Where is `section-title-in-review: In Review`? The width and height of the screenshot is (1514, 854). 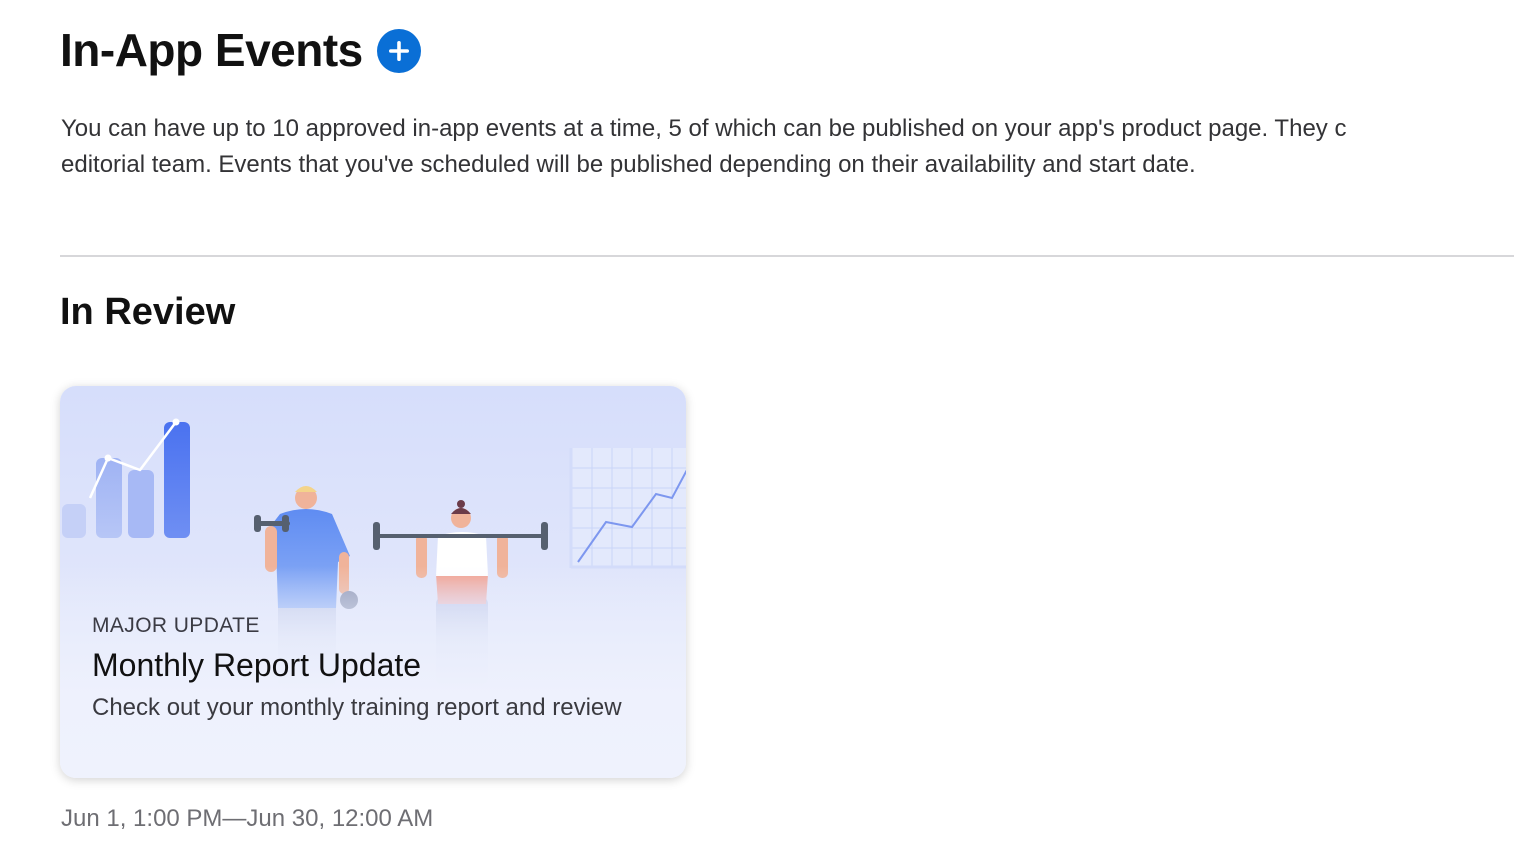 section-title-in-review: In Review is located at coordinates (148, 312).